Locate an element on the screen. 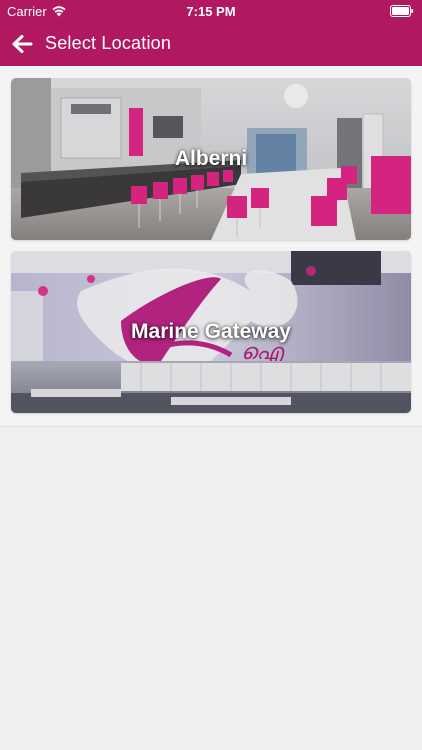  status-time: 7:15 PM is located at coordinates (211, 11).